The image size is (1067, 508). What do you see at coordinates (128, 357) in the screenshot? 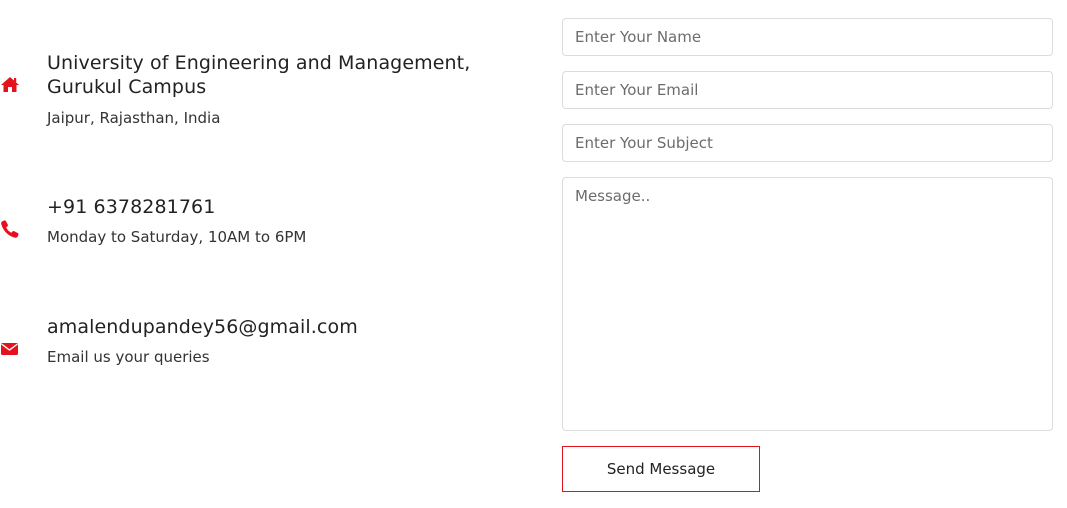
I see `email-subtitle: Email us your queries` at bounding box center [128, 357].